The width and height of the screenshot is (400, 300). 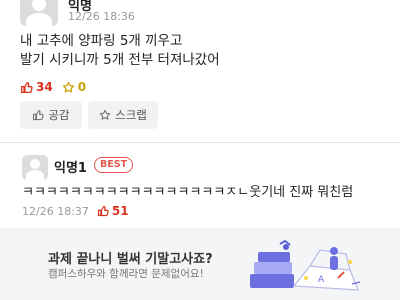 I want to click on post-body-line: 발기 시키니까 5개 전부 터져나갔어, so click(x=120, y=60).